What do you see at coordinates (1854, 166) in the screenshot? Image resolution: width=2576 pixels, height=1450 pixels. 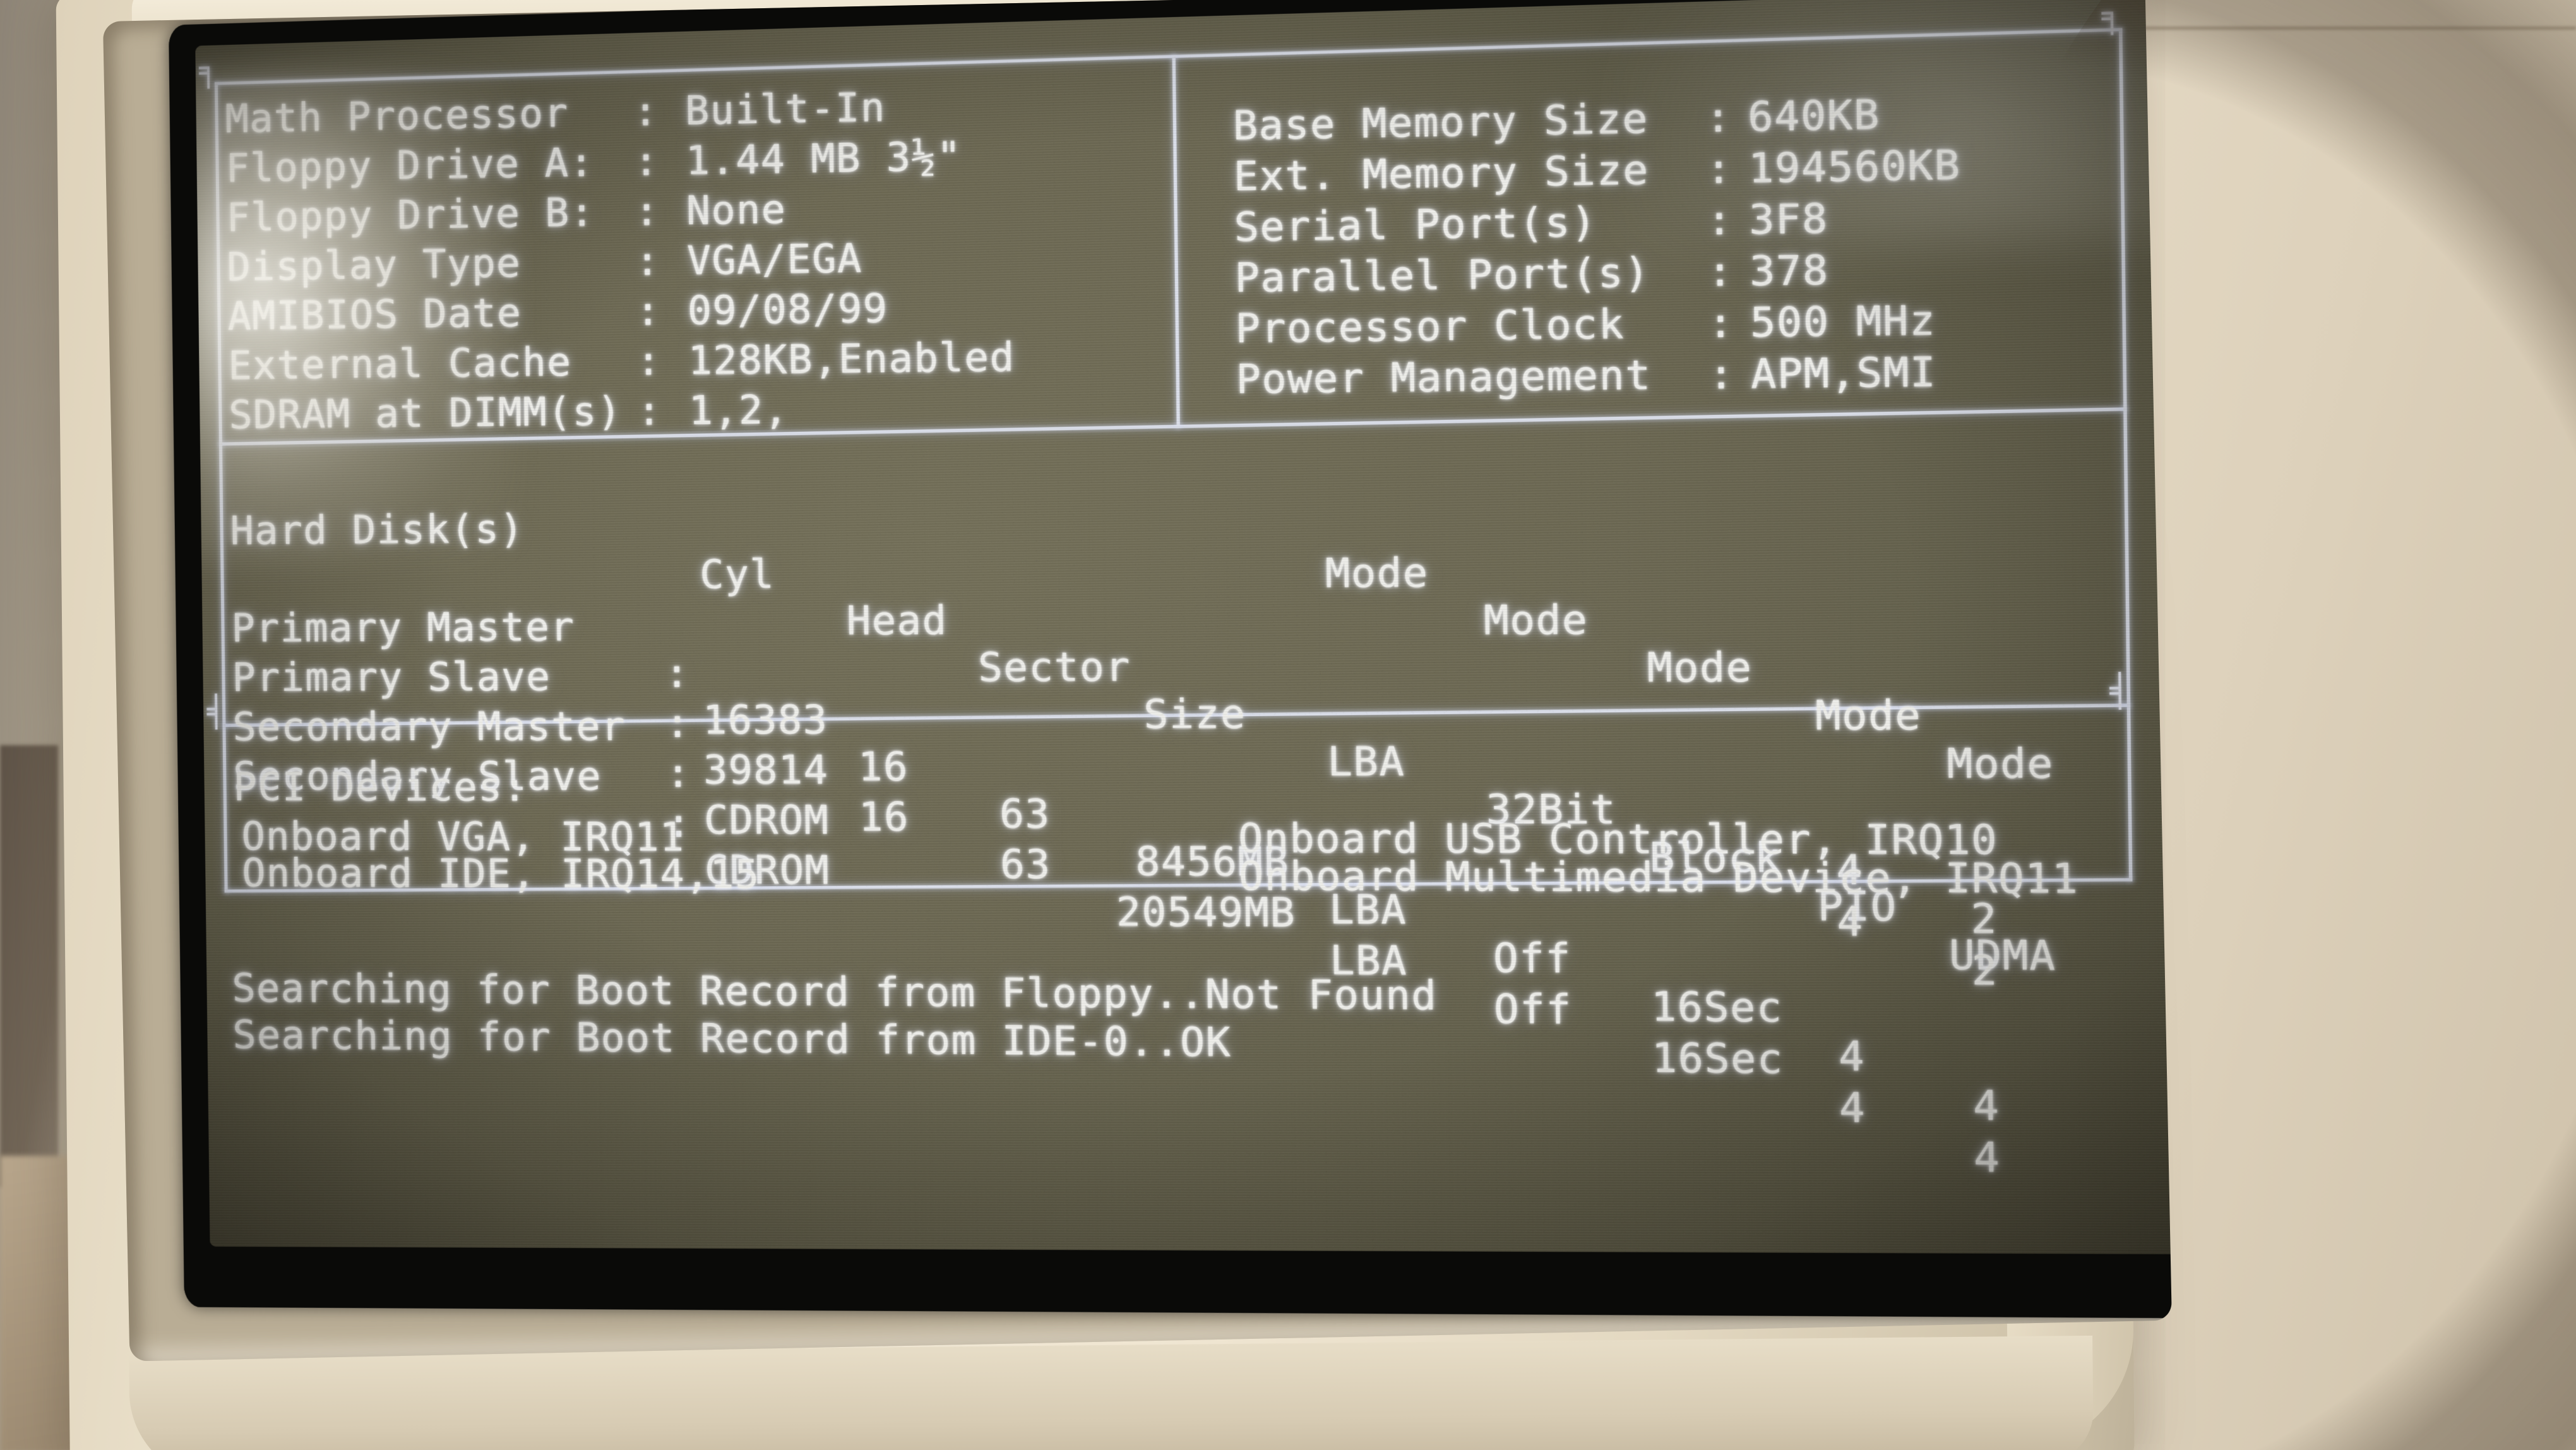 I see `spec-value: 194560KB` at bounding box center [1854, 166].